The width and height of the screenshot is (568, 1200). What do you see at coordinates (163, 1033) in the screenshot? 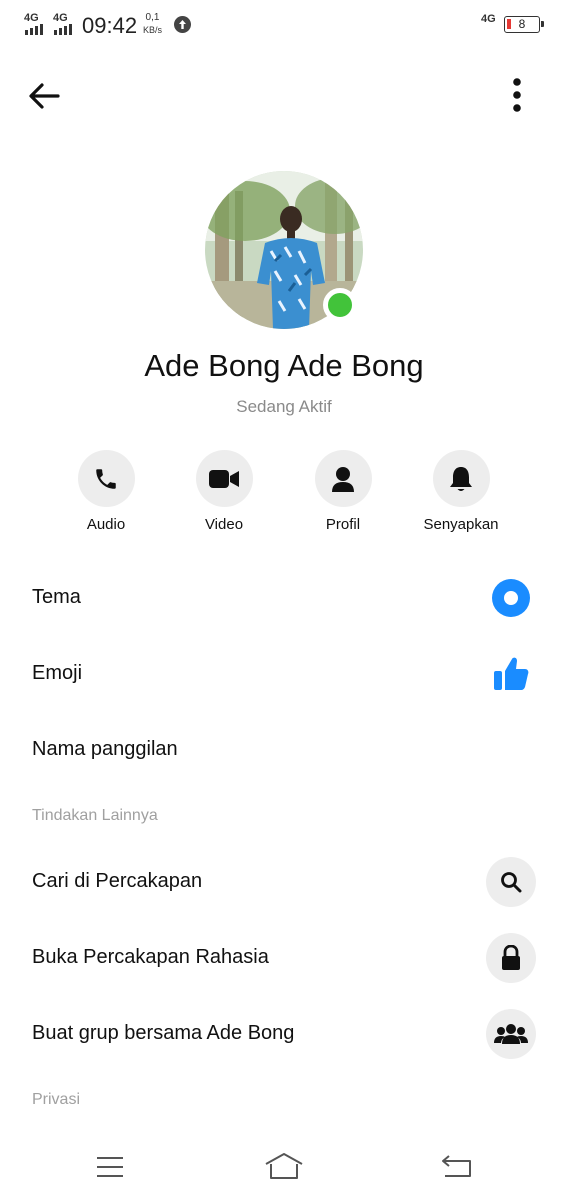
I see `create-group-label: Buat grup bersama Ade Bong` at bounding box center [163, 1033].